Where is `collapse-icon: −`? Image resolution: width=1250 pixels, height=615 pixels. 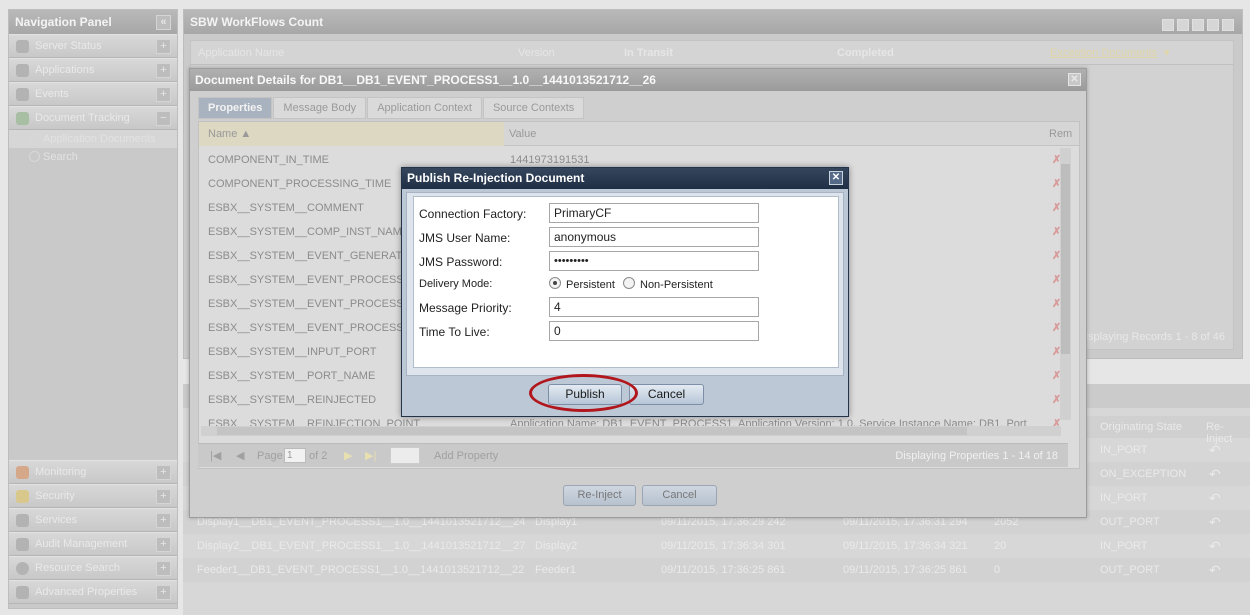 collapse-icon: − is located at coordinates (163, 118).